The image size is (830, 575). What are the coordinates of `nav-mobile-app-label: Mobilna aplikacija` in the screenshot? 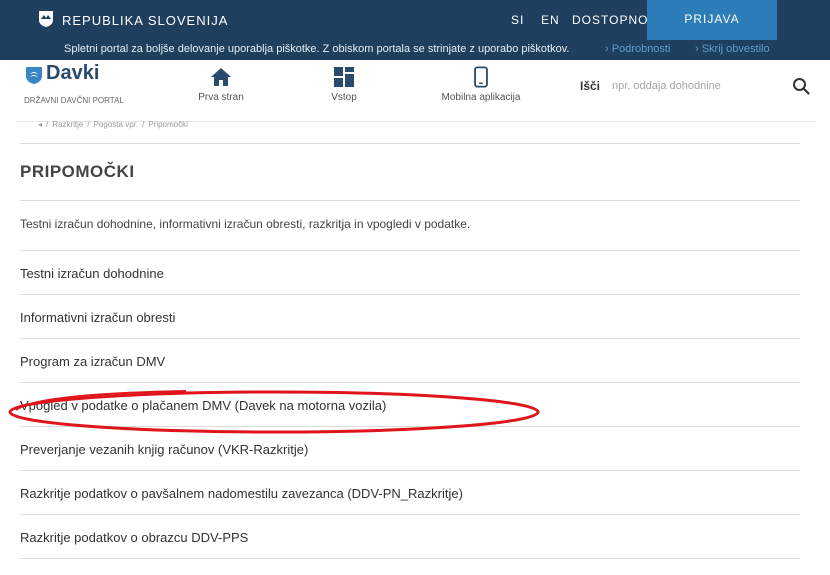 It's located at (481, 97).